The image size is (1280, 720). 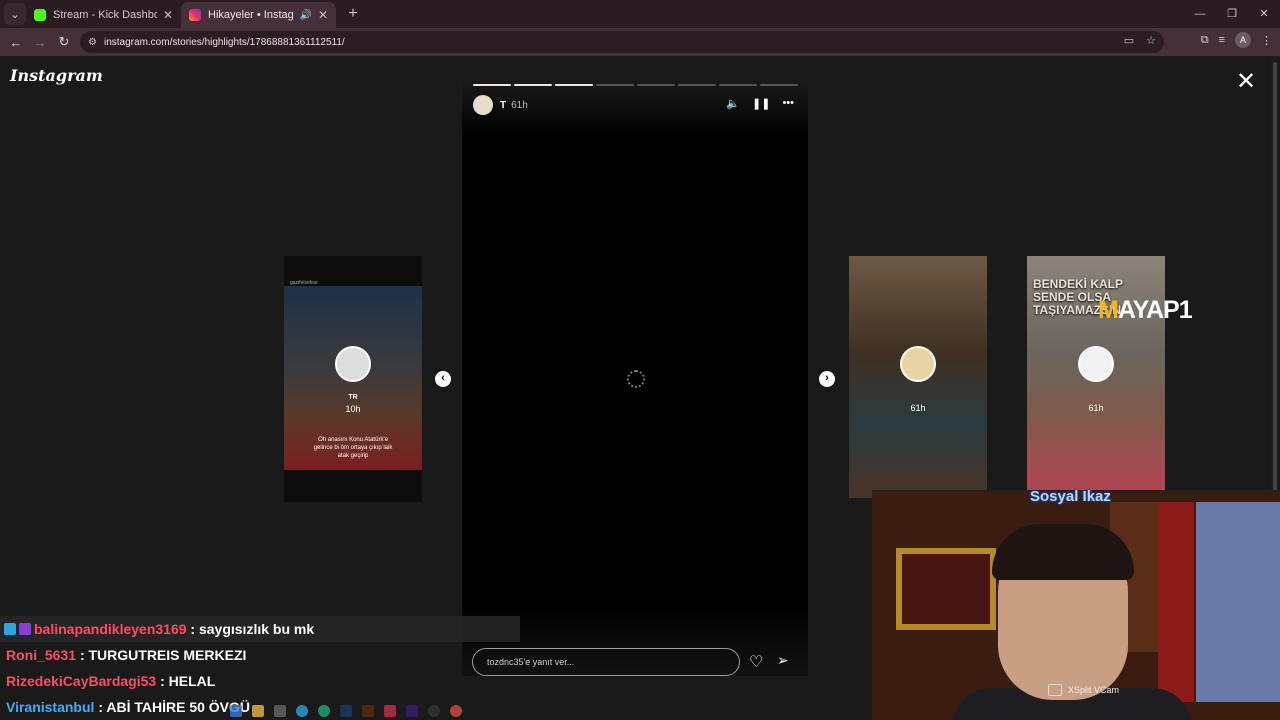 What do you see at coordinates (1266, 40) in the screenshot?
I see `menu-kebab-icon: ⋮` at bounding box center [1266, 40].